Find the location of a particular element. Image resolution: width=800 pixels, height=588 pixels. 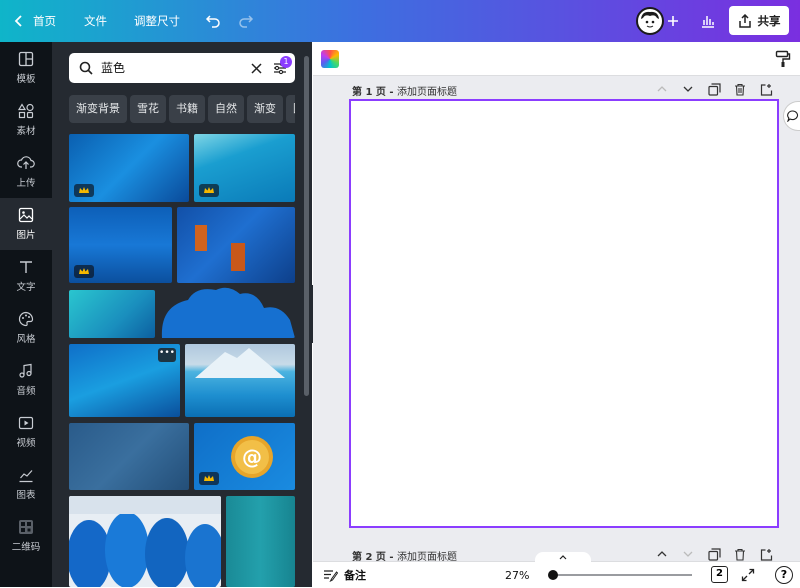

expand-pages-button is located at coordinates (563, 558).